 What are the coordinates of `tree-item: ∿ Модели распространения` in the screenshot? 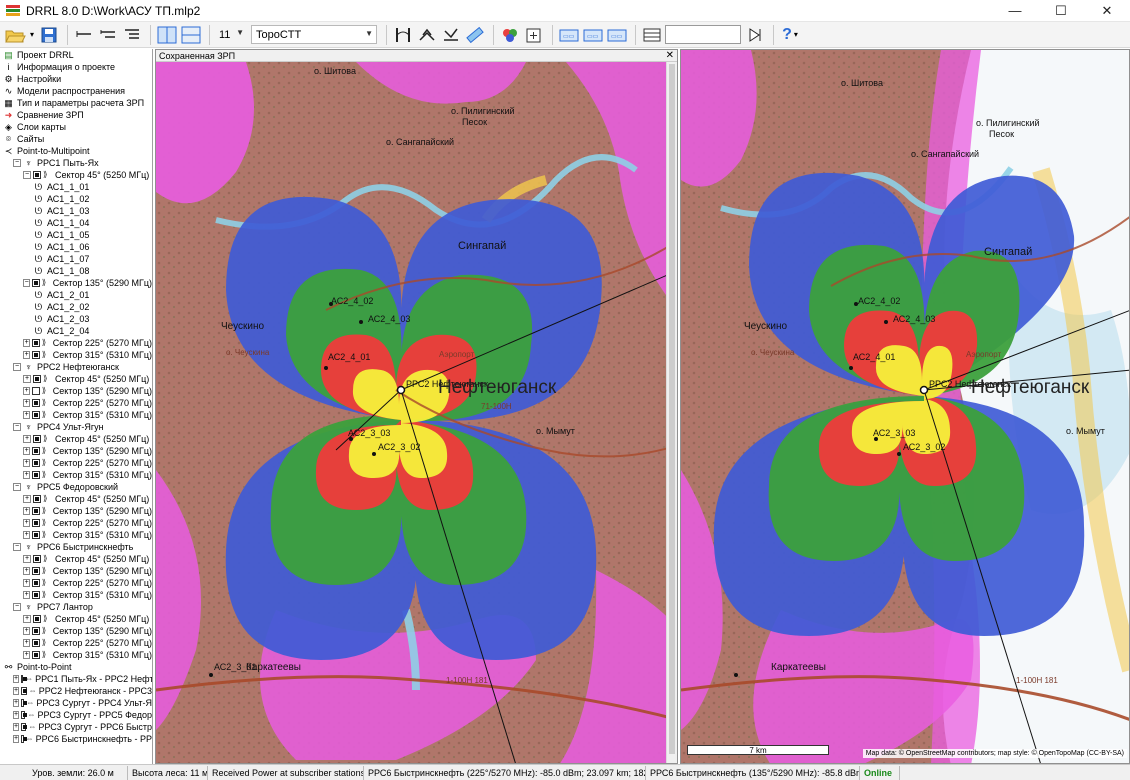 It's located at (76, 91).